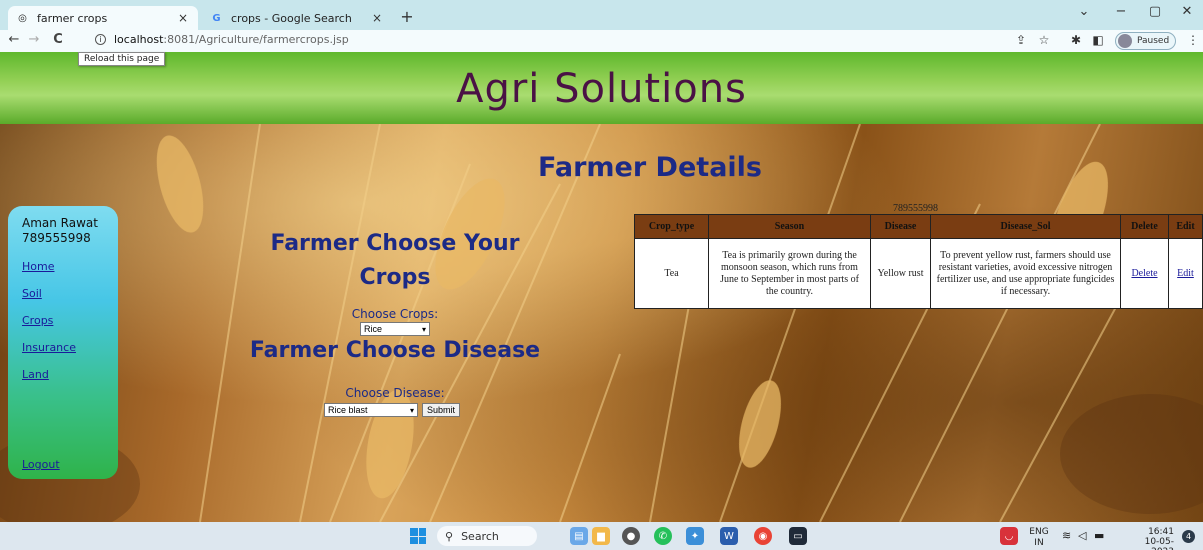 The width and height of the screenshot is (1203, 550). Describe the element at coordinates (671, 226) in the screenshot. I see `column-header: Crop_type` at that location.